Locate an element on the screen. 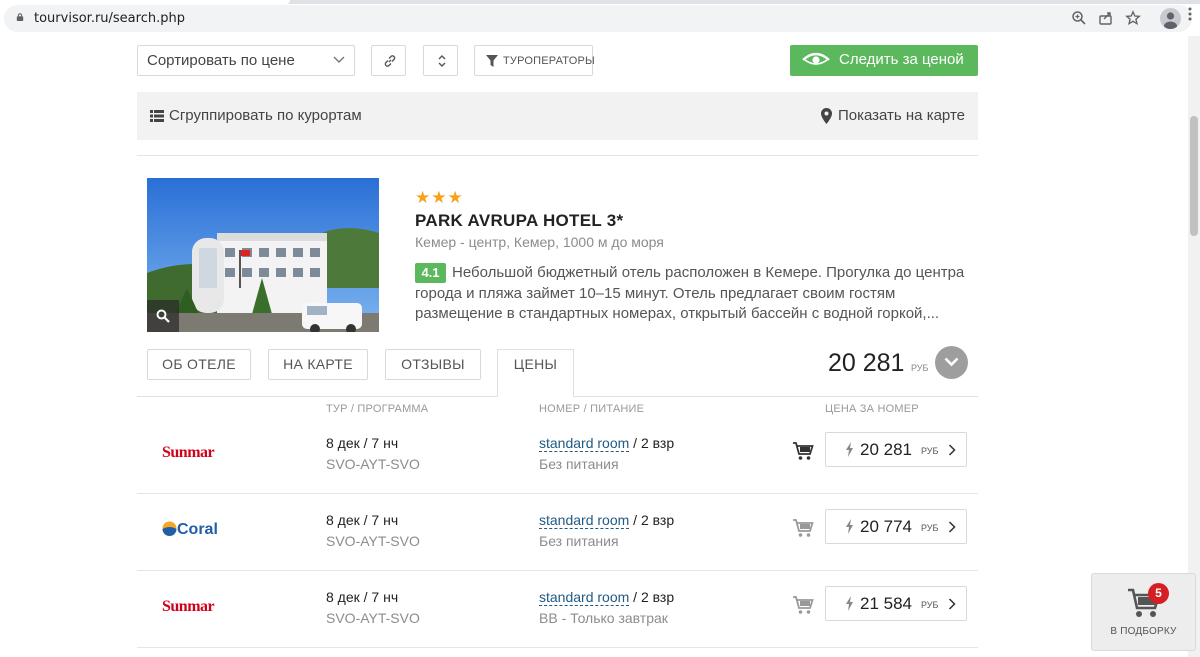  hotel-stars: ★★★ is located at coordinates (439, 197).